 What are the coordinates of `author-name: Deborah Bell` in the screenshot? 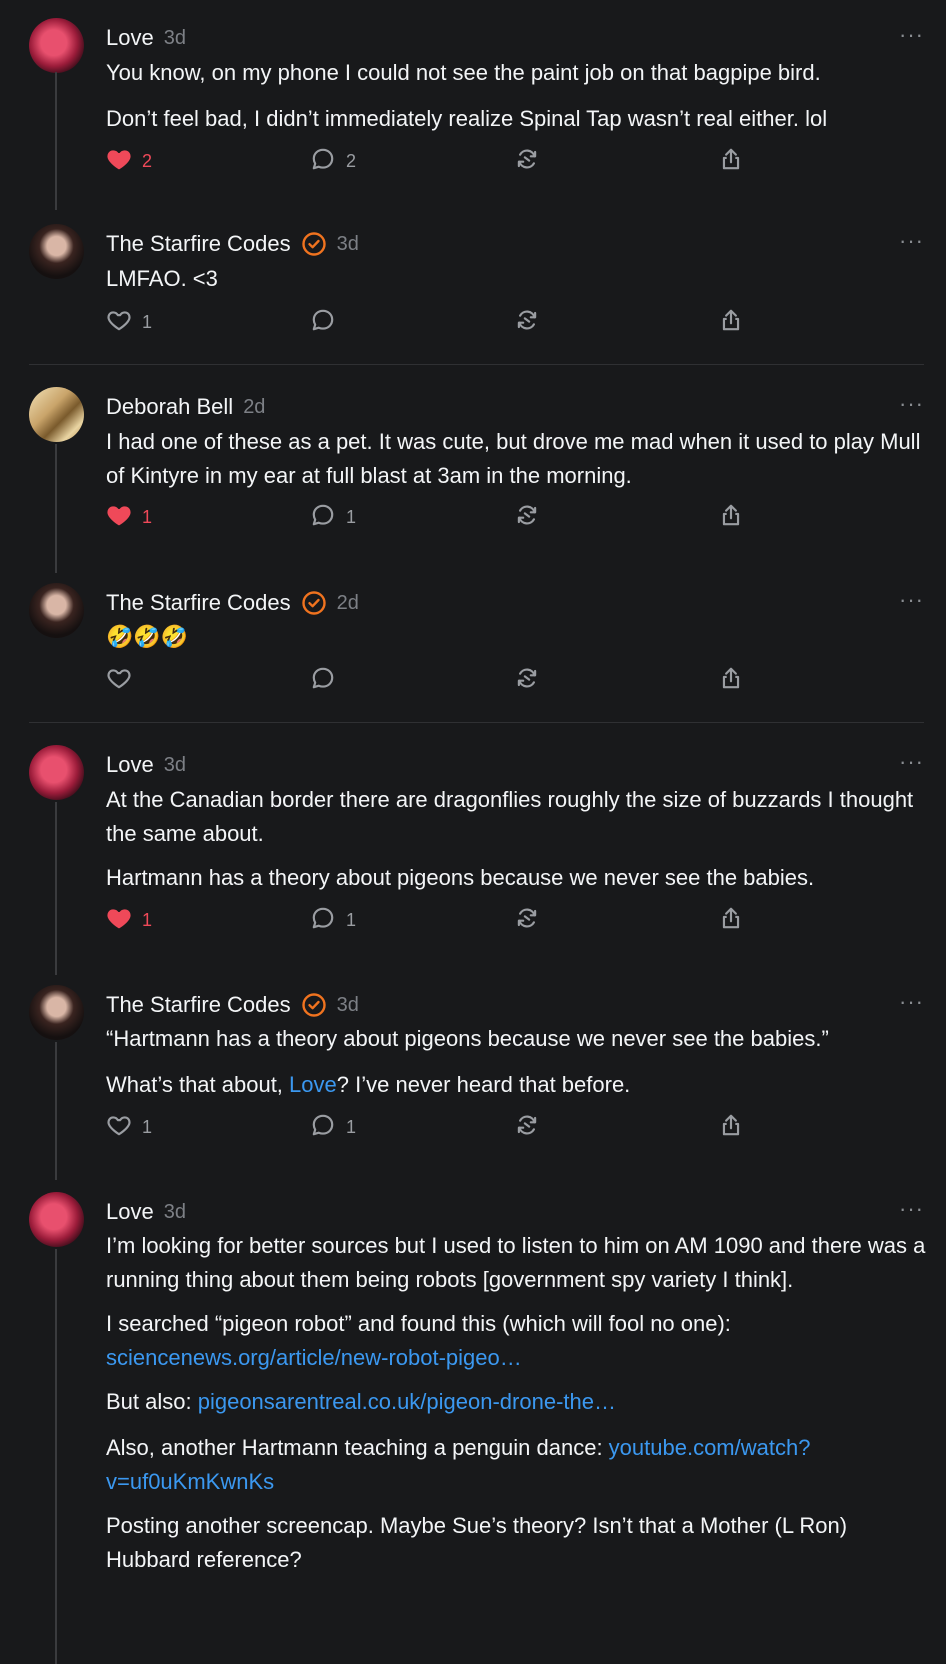 It's located at (169, 407).